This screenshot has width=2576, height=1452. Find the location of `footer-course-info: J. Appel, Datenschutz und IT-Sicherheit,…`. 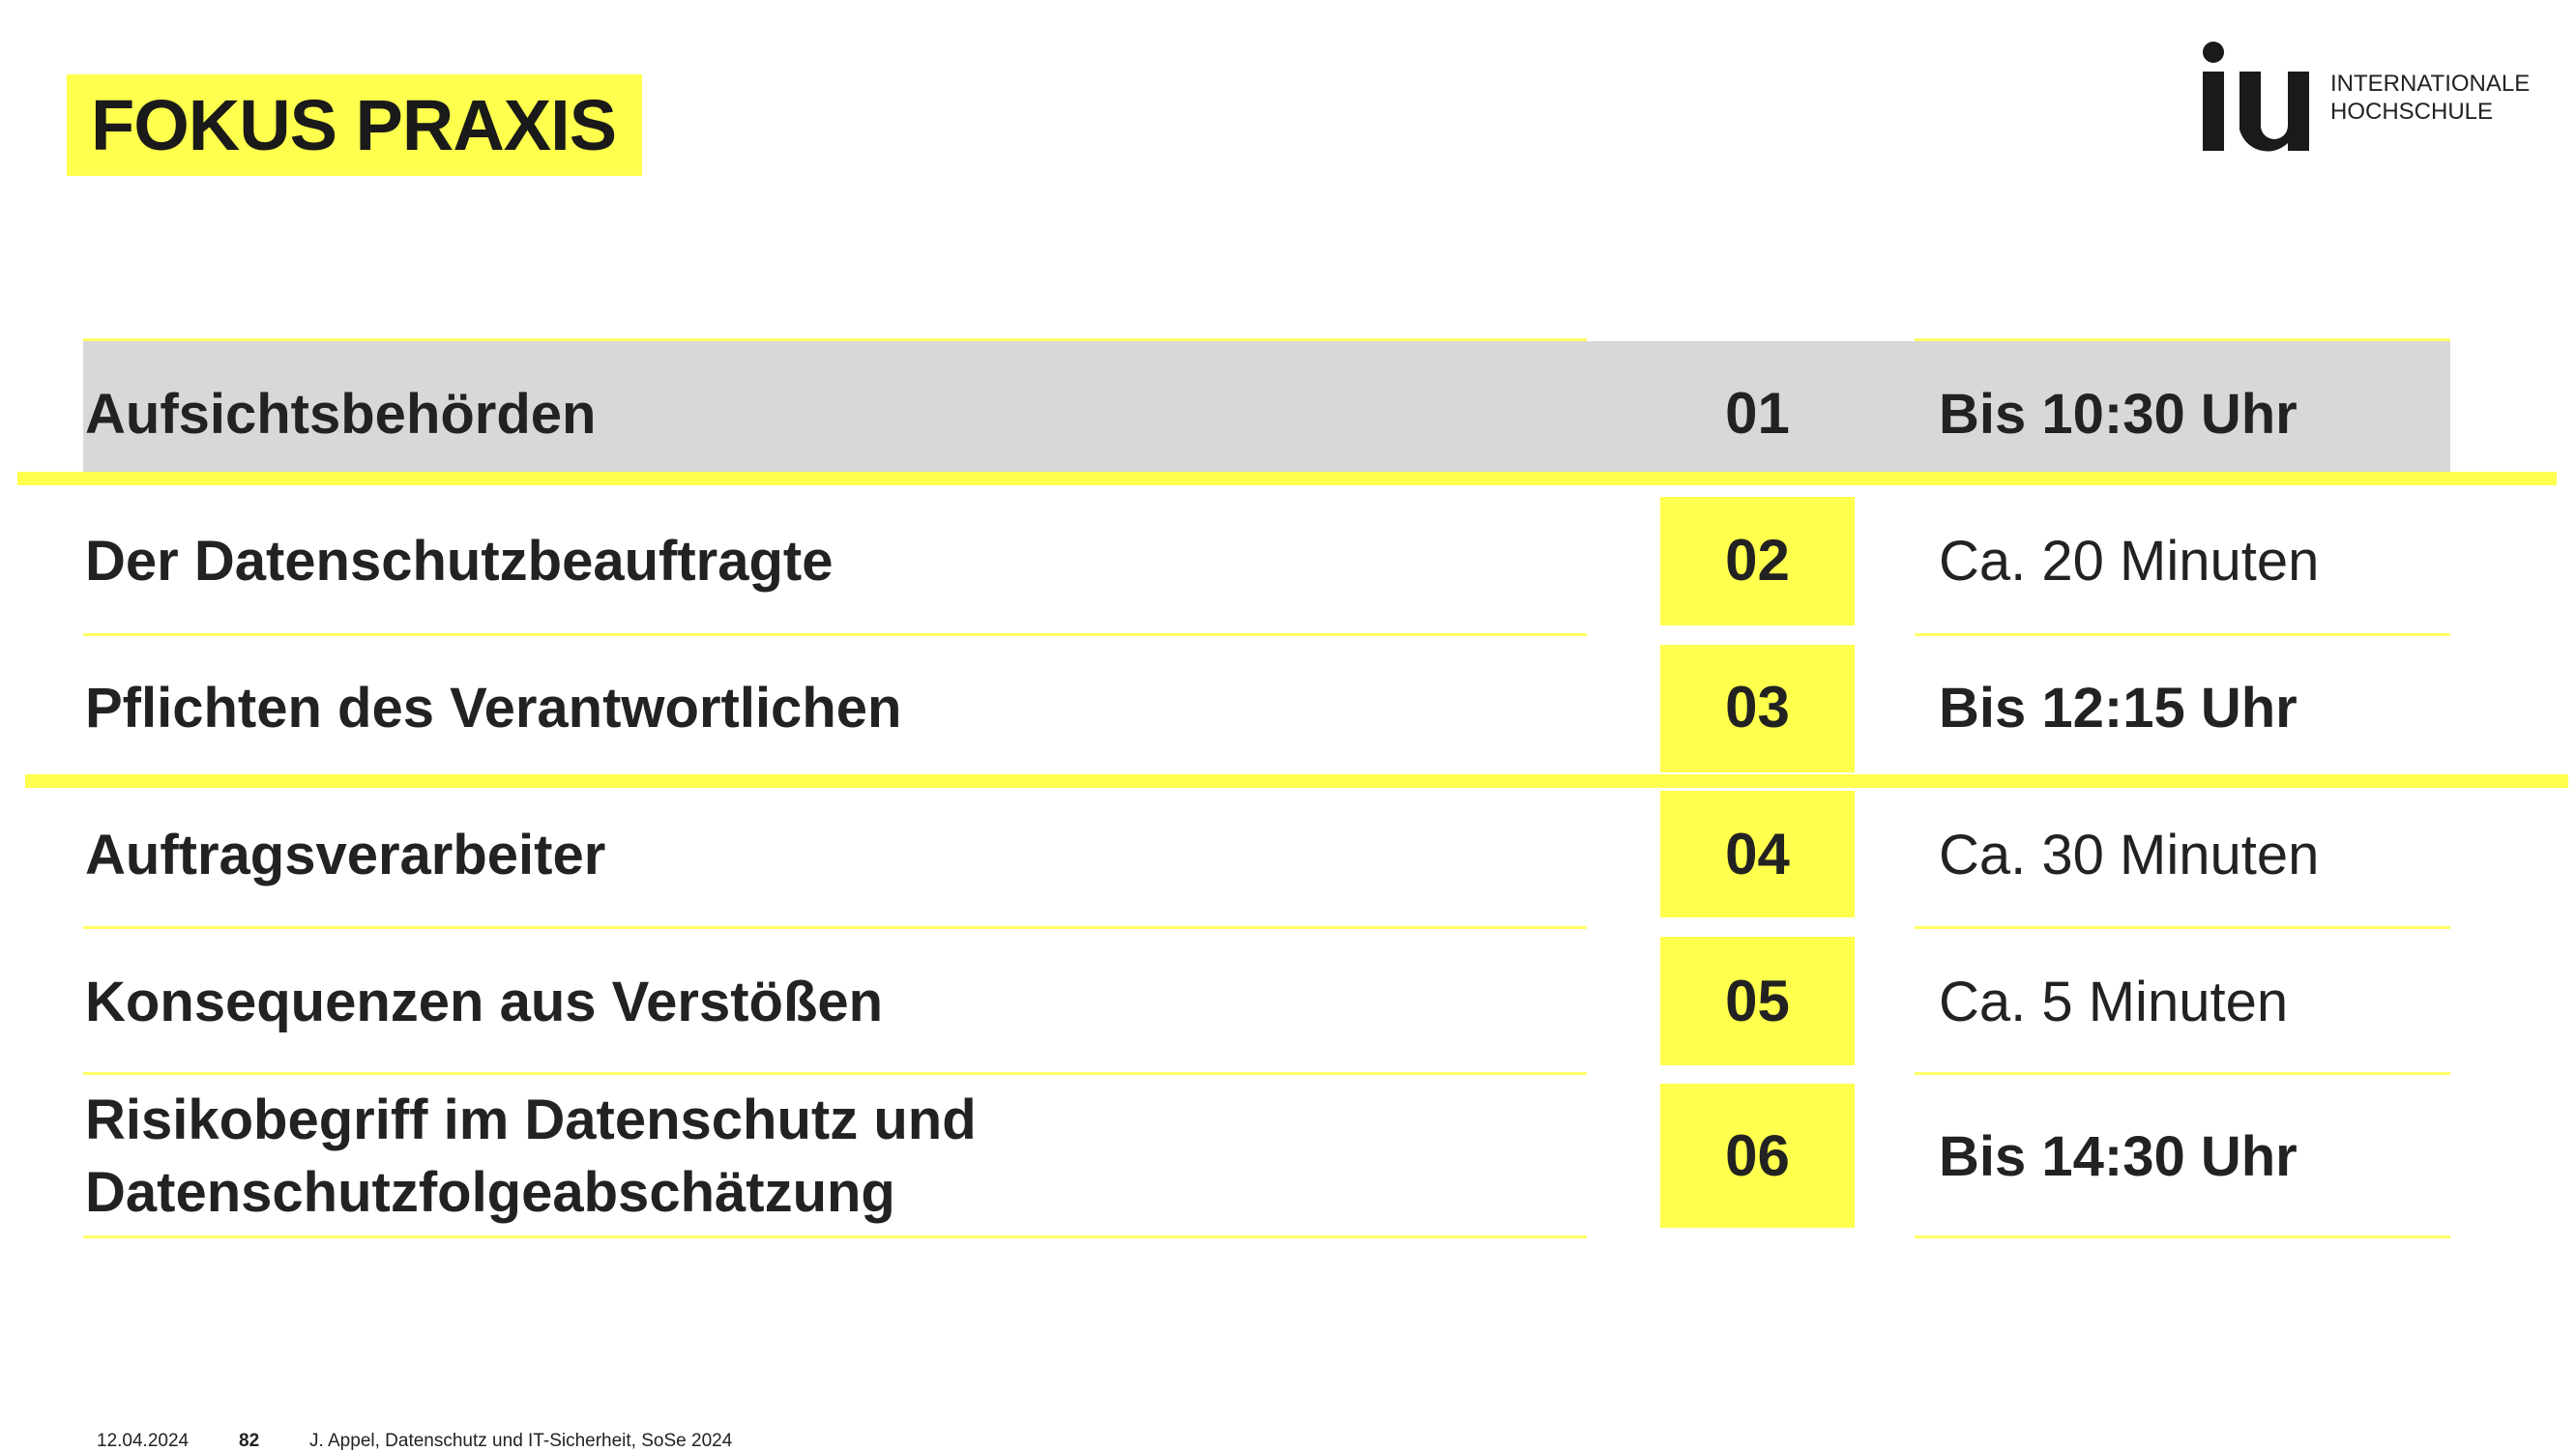

footer-course-info: J. Appel, Datenschutz und IT-Sicherheit,… is located at coordinates (521, 1441).